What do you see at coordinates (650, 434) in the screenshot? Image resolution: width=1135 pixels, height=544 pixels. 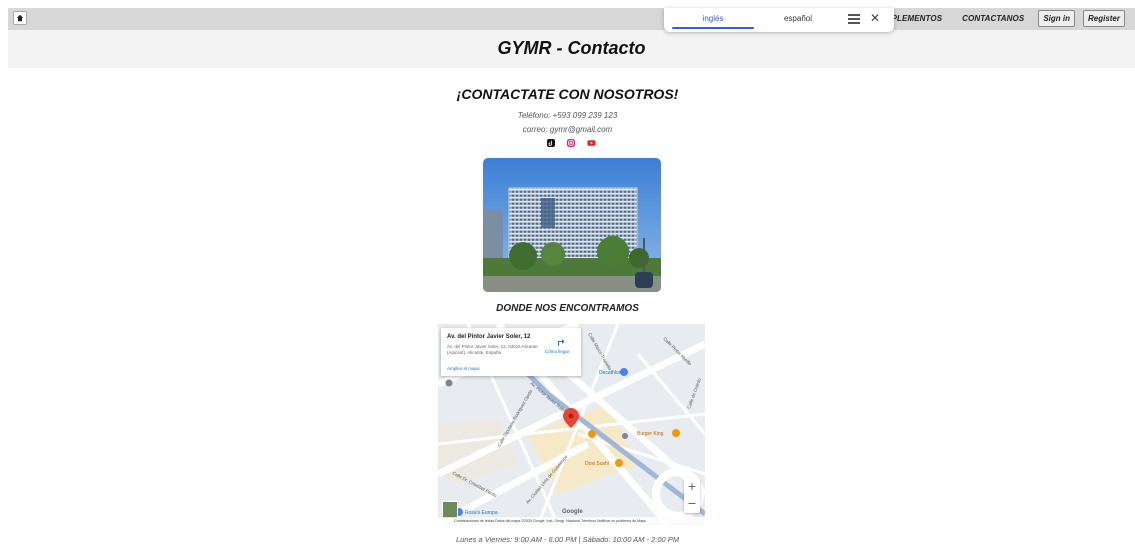 I see `map-label-burger-king: Burger King` at bounding box center [650, 434].